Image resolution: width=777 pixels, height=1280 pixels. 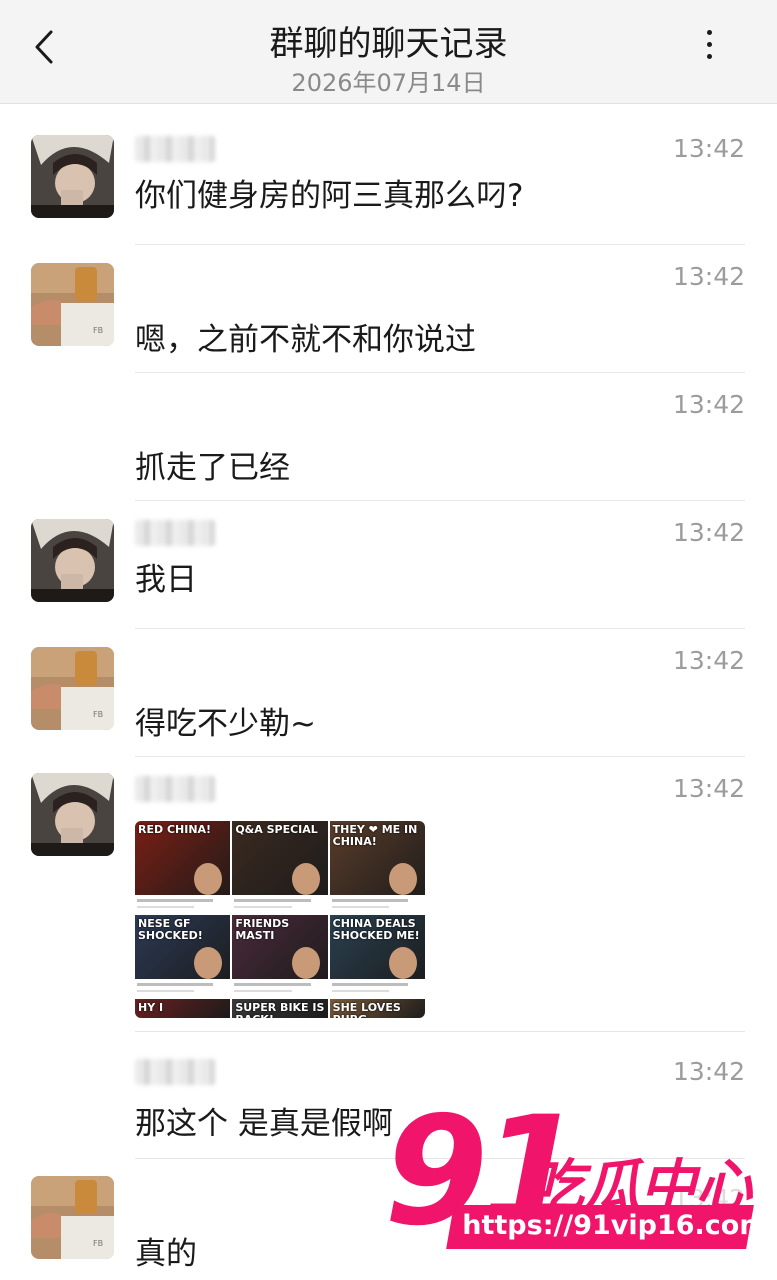 What do you see at coordinates (183, 867) in the screenshot?
I see `video-thumbnail: RED CHINA!` at bounding box center [183, 867].